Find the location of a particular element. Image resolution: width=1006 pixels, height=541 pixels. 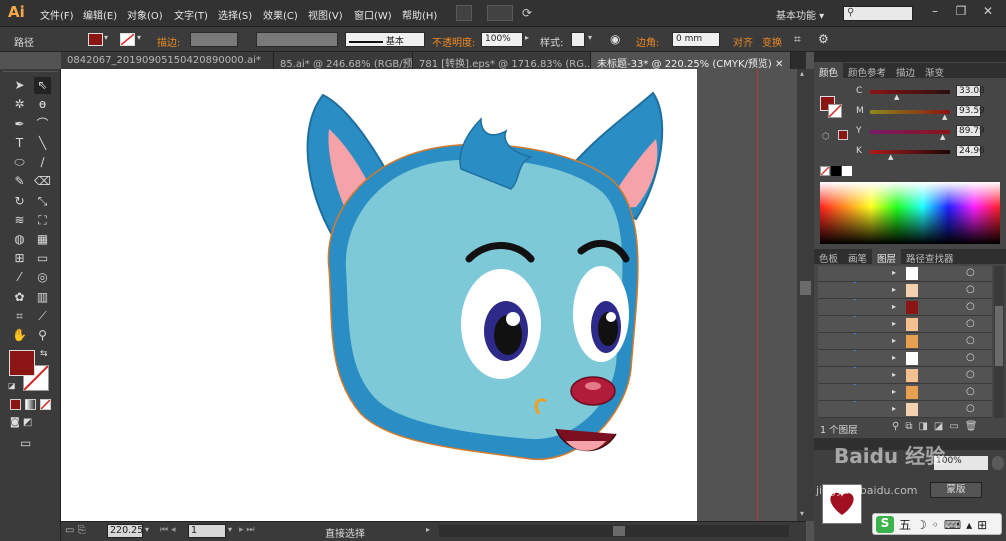

yellow-slider-handle: ▲ is located at coordinates (942, 137).